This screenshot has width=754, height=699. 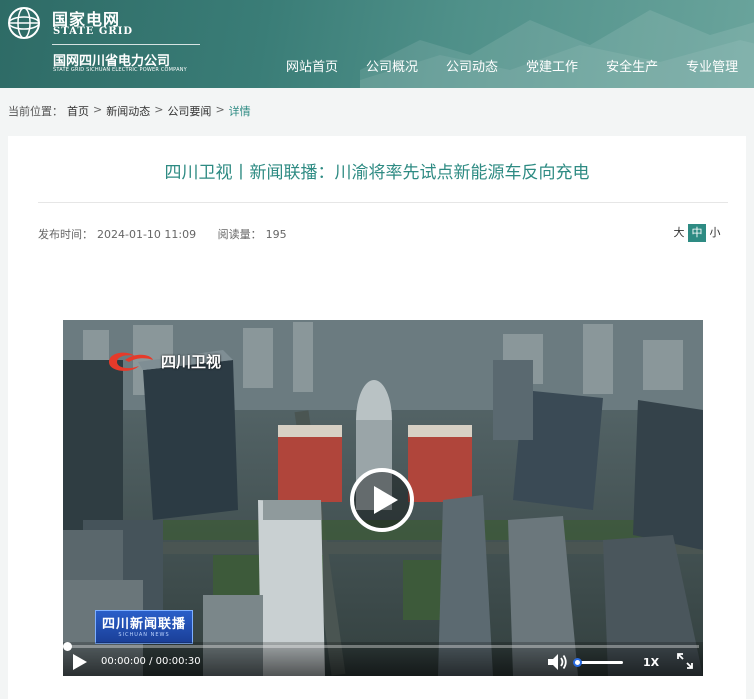 I want to click on breadcrumb-news: 新闻动态, so click(x=128, y=111).